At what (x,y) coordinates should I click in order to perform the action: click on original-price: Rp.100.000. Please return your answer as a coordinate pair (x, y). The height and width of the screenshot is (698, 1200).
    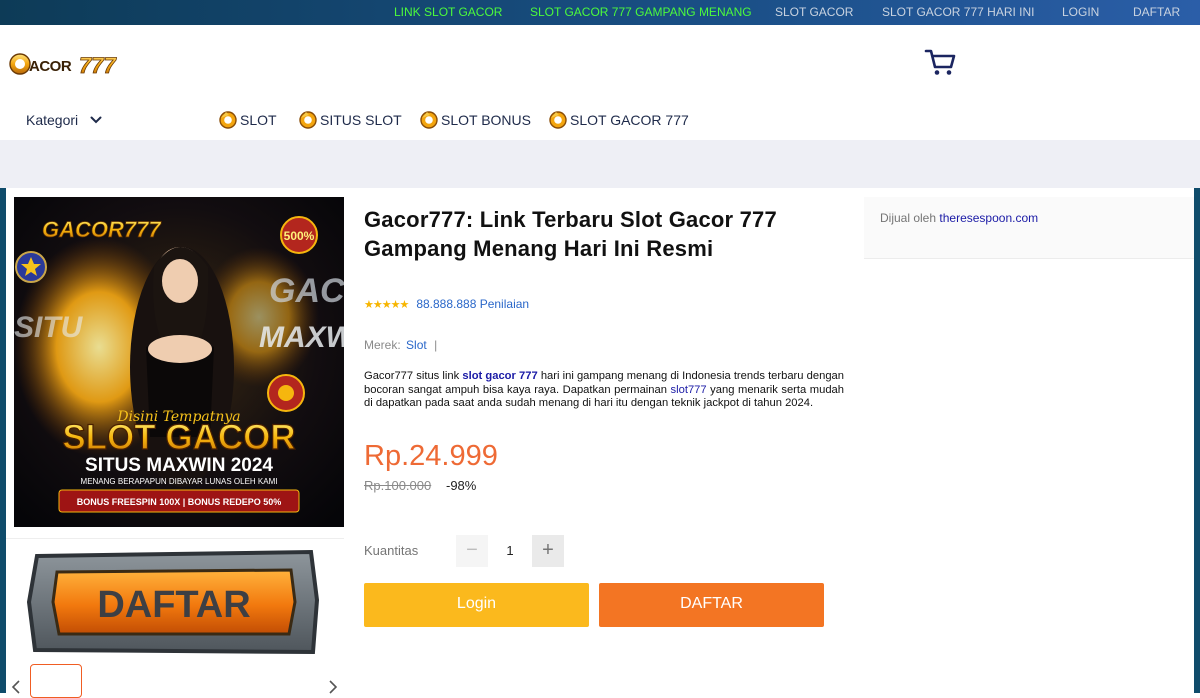
    Looking at the image, I should click on (398, 485).